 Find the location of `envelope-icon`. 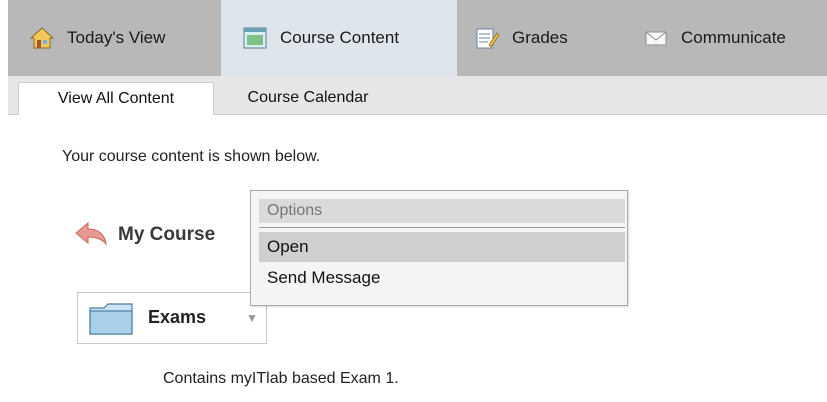

envelope-icon is located at coordinates (656, 38).